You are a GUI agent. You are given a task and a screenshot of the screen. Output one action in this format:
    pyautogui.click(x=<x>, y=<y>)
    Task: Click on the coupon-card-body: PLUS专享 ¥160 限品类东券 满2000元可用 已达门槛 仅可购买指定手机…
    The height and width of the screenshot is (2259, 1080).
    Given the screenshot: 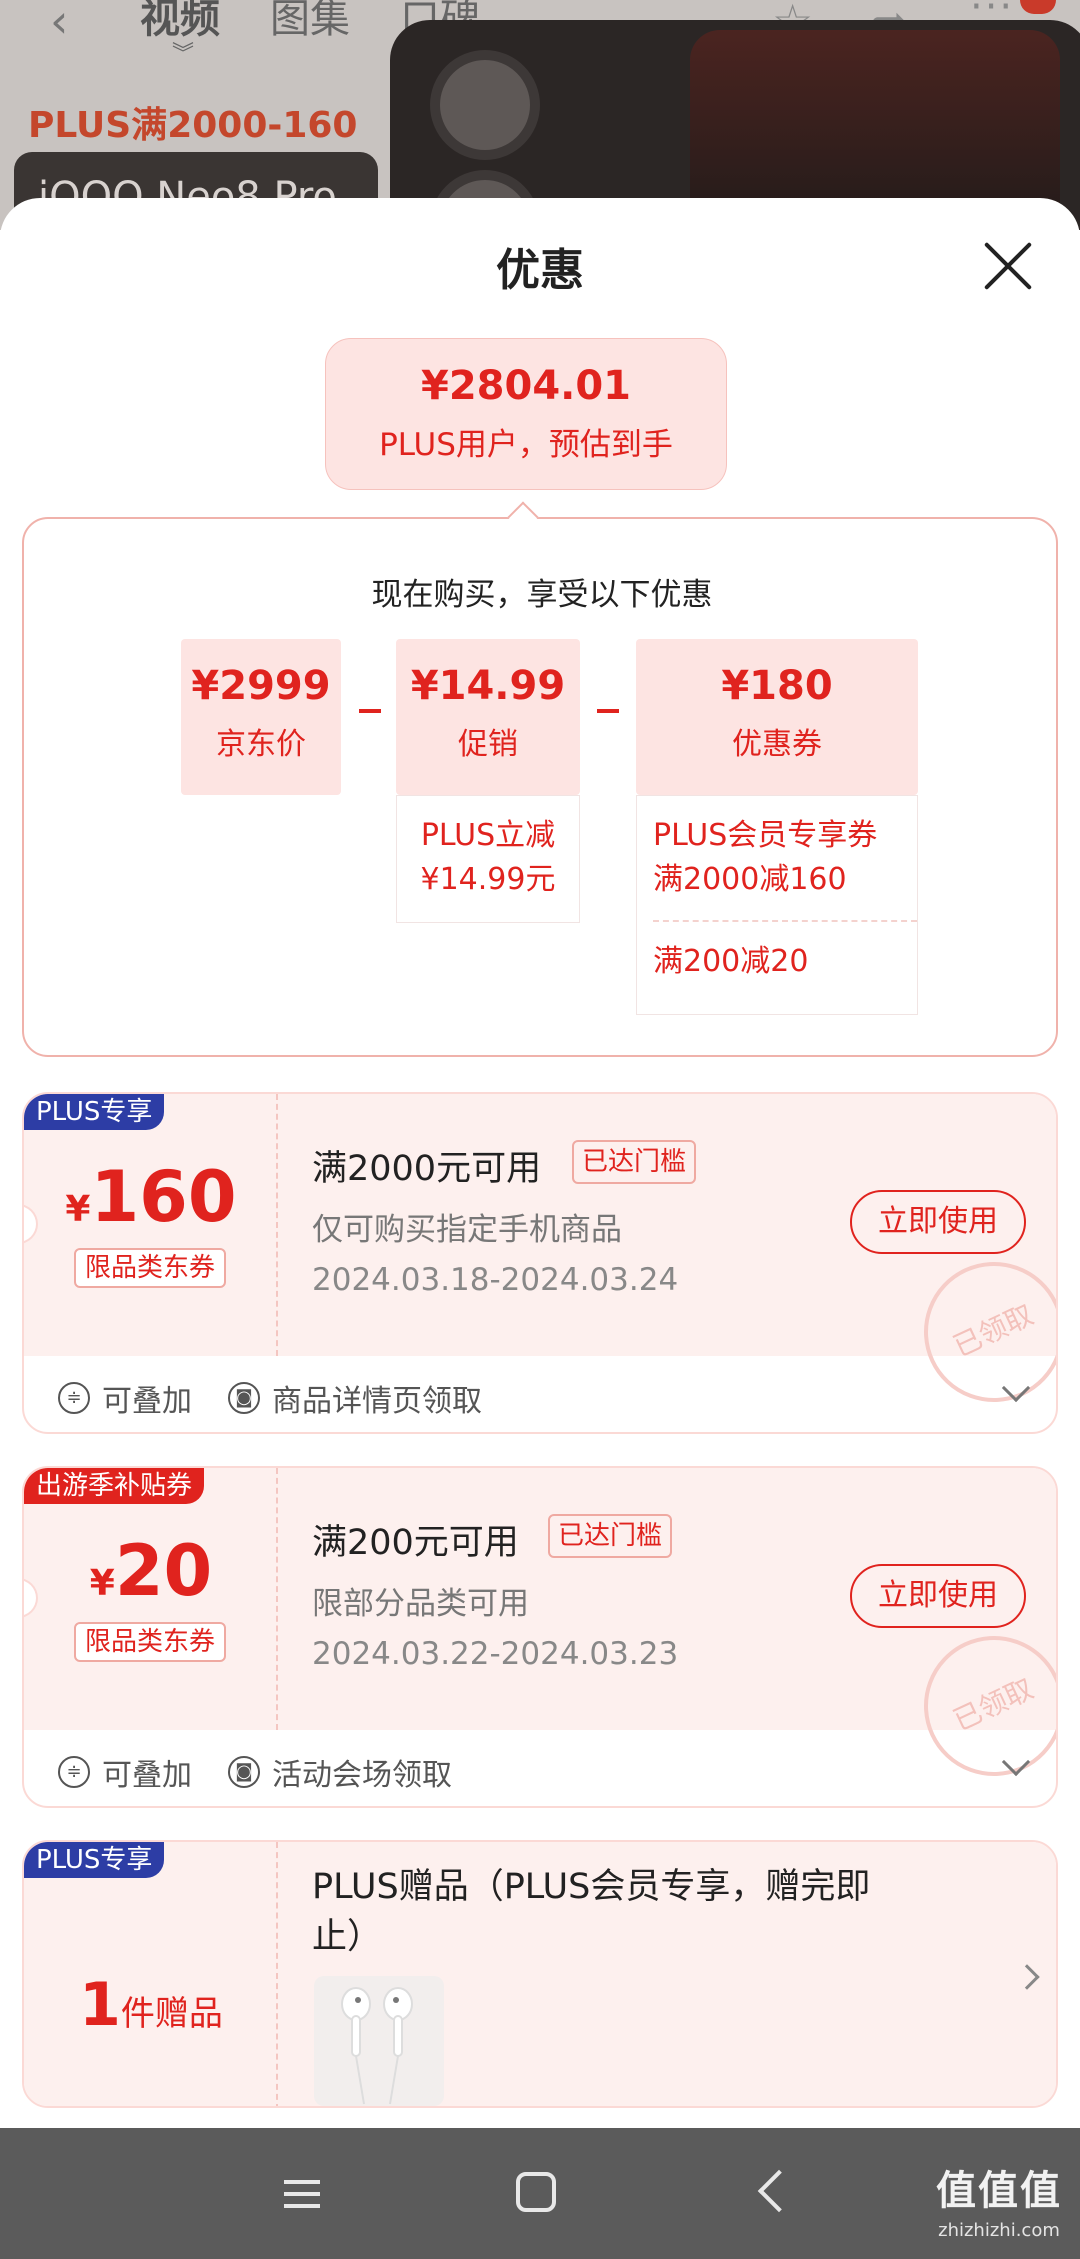 What is the action you would take?
    pyautogui.click(x=540, y=1260)
    